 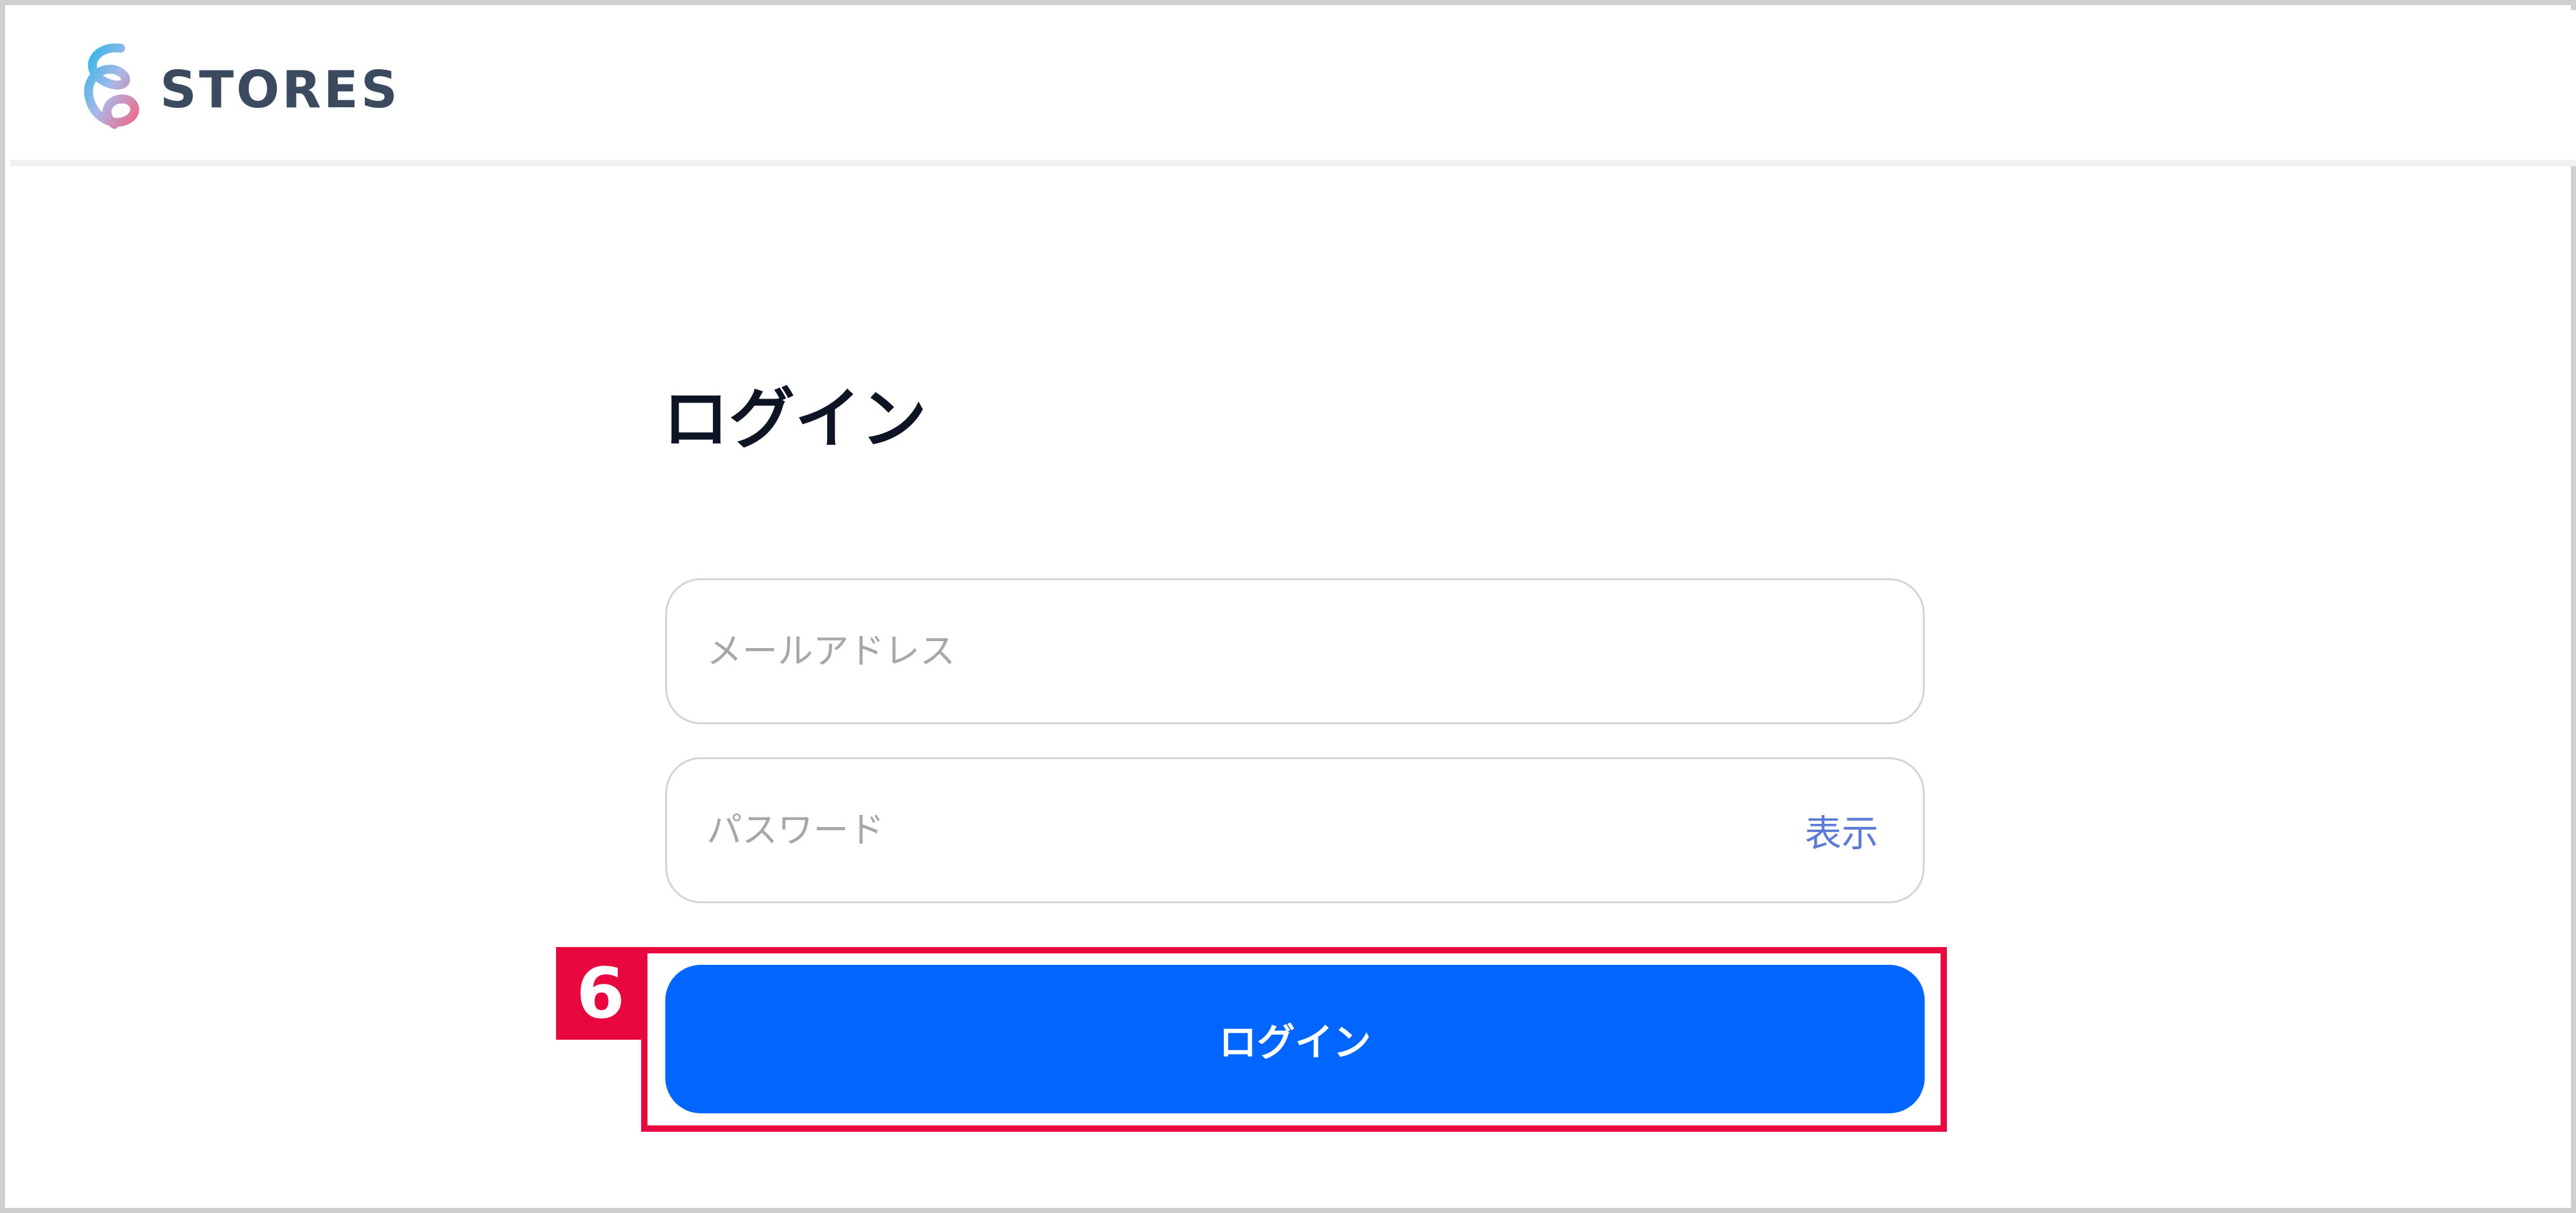 I want to click on password-input, so click(x=1246, y=830).